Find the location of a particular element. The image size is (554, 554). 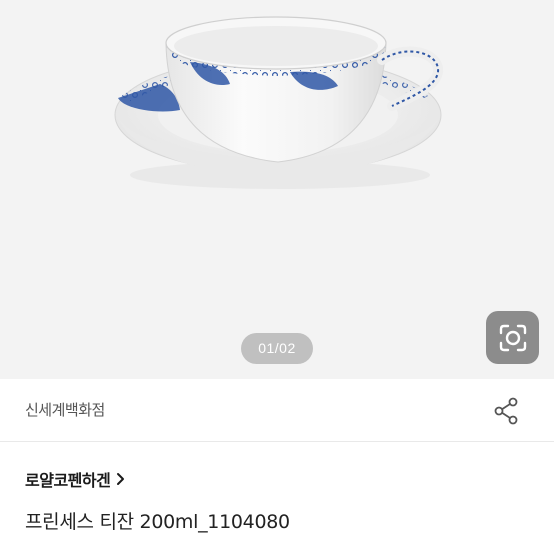

brand-link: 로얄코펜하겐 is located at coordinates (75, 479).